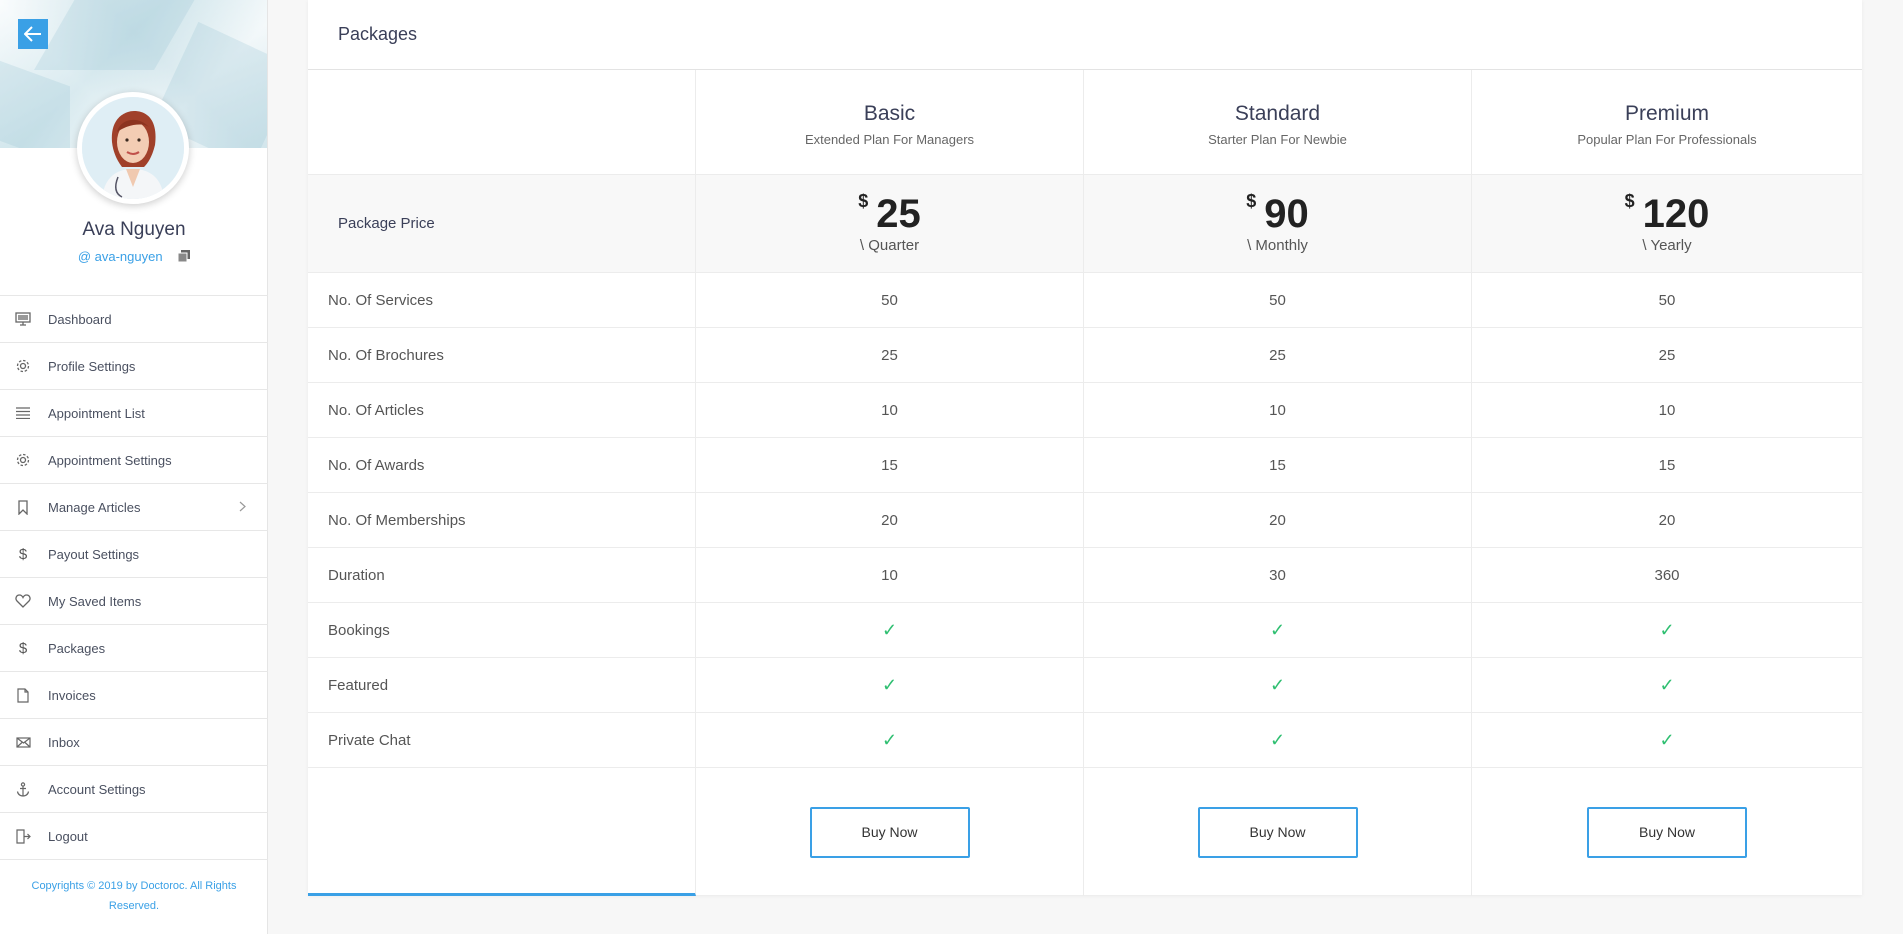 The image size is (1903, 934). Describe the element at coordinates (1277, 245) in the screenshot. I see `price-period: \ Monthly` at that location.